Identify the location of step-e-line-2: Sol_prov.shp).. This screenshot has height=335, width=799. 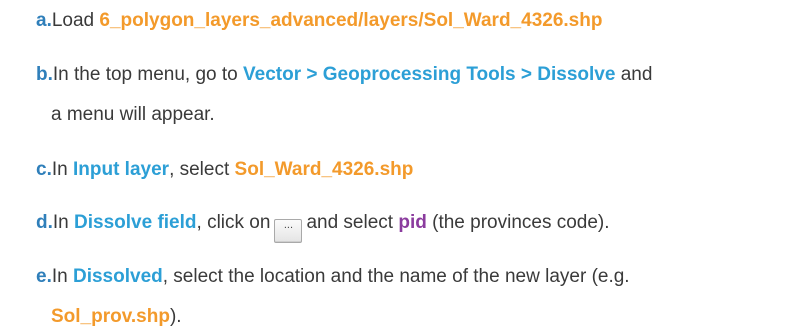
(116, 317).